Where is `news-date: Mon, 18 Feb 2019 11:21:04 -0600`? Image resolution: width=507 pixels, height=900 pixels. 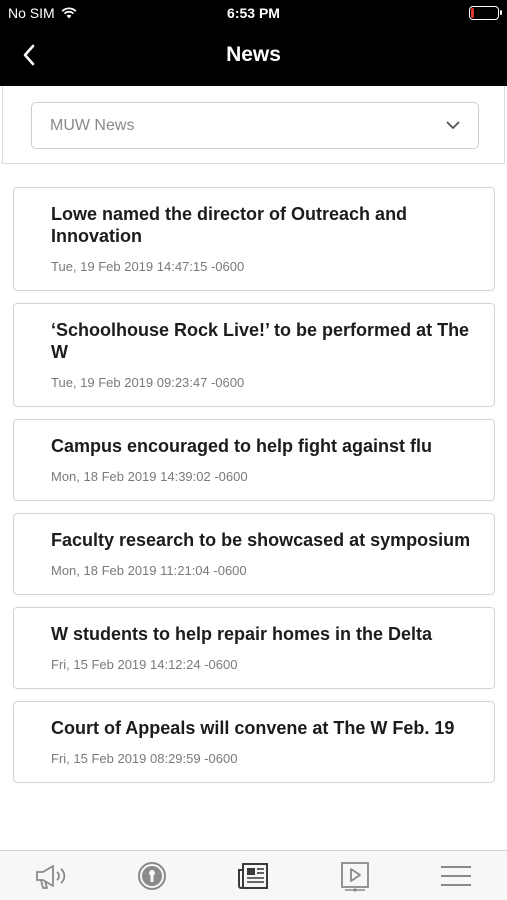 news-date: Mon, 18 Feb 2019 11:21:04 -0600 is located at coordinates (149, 570).